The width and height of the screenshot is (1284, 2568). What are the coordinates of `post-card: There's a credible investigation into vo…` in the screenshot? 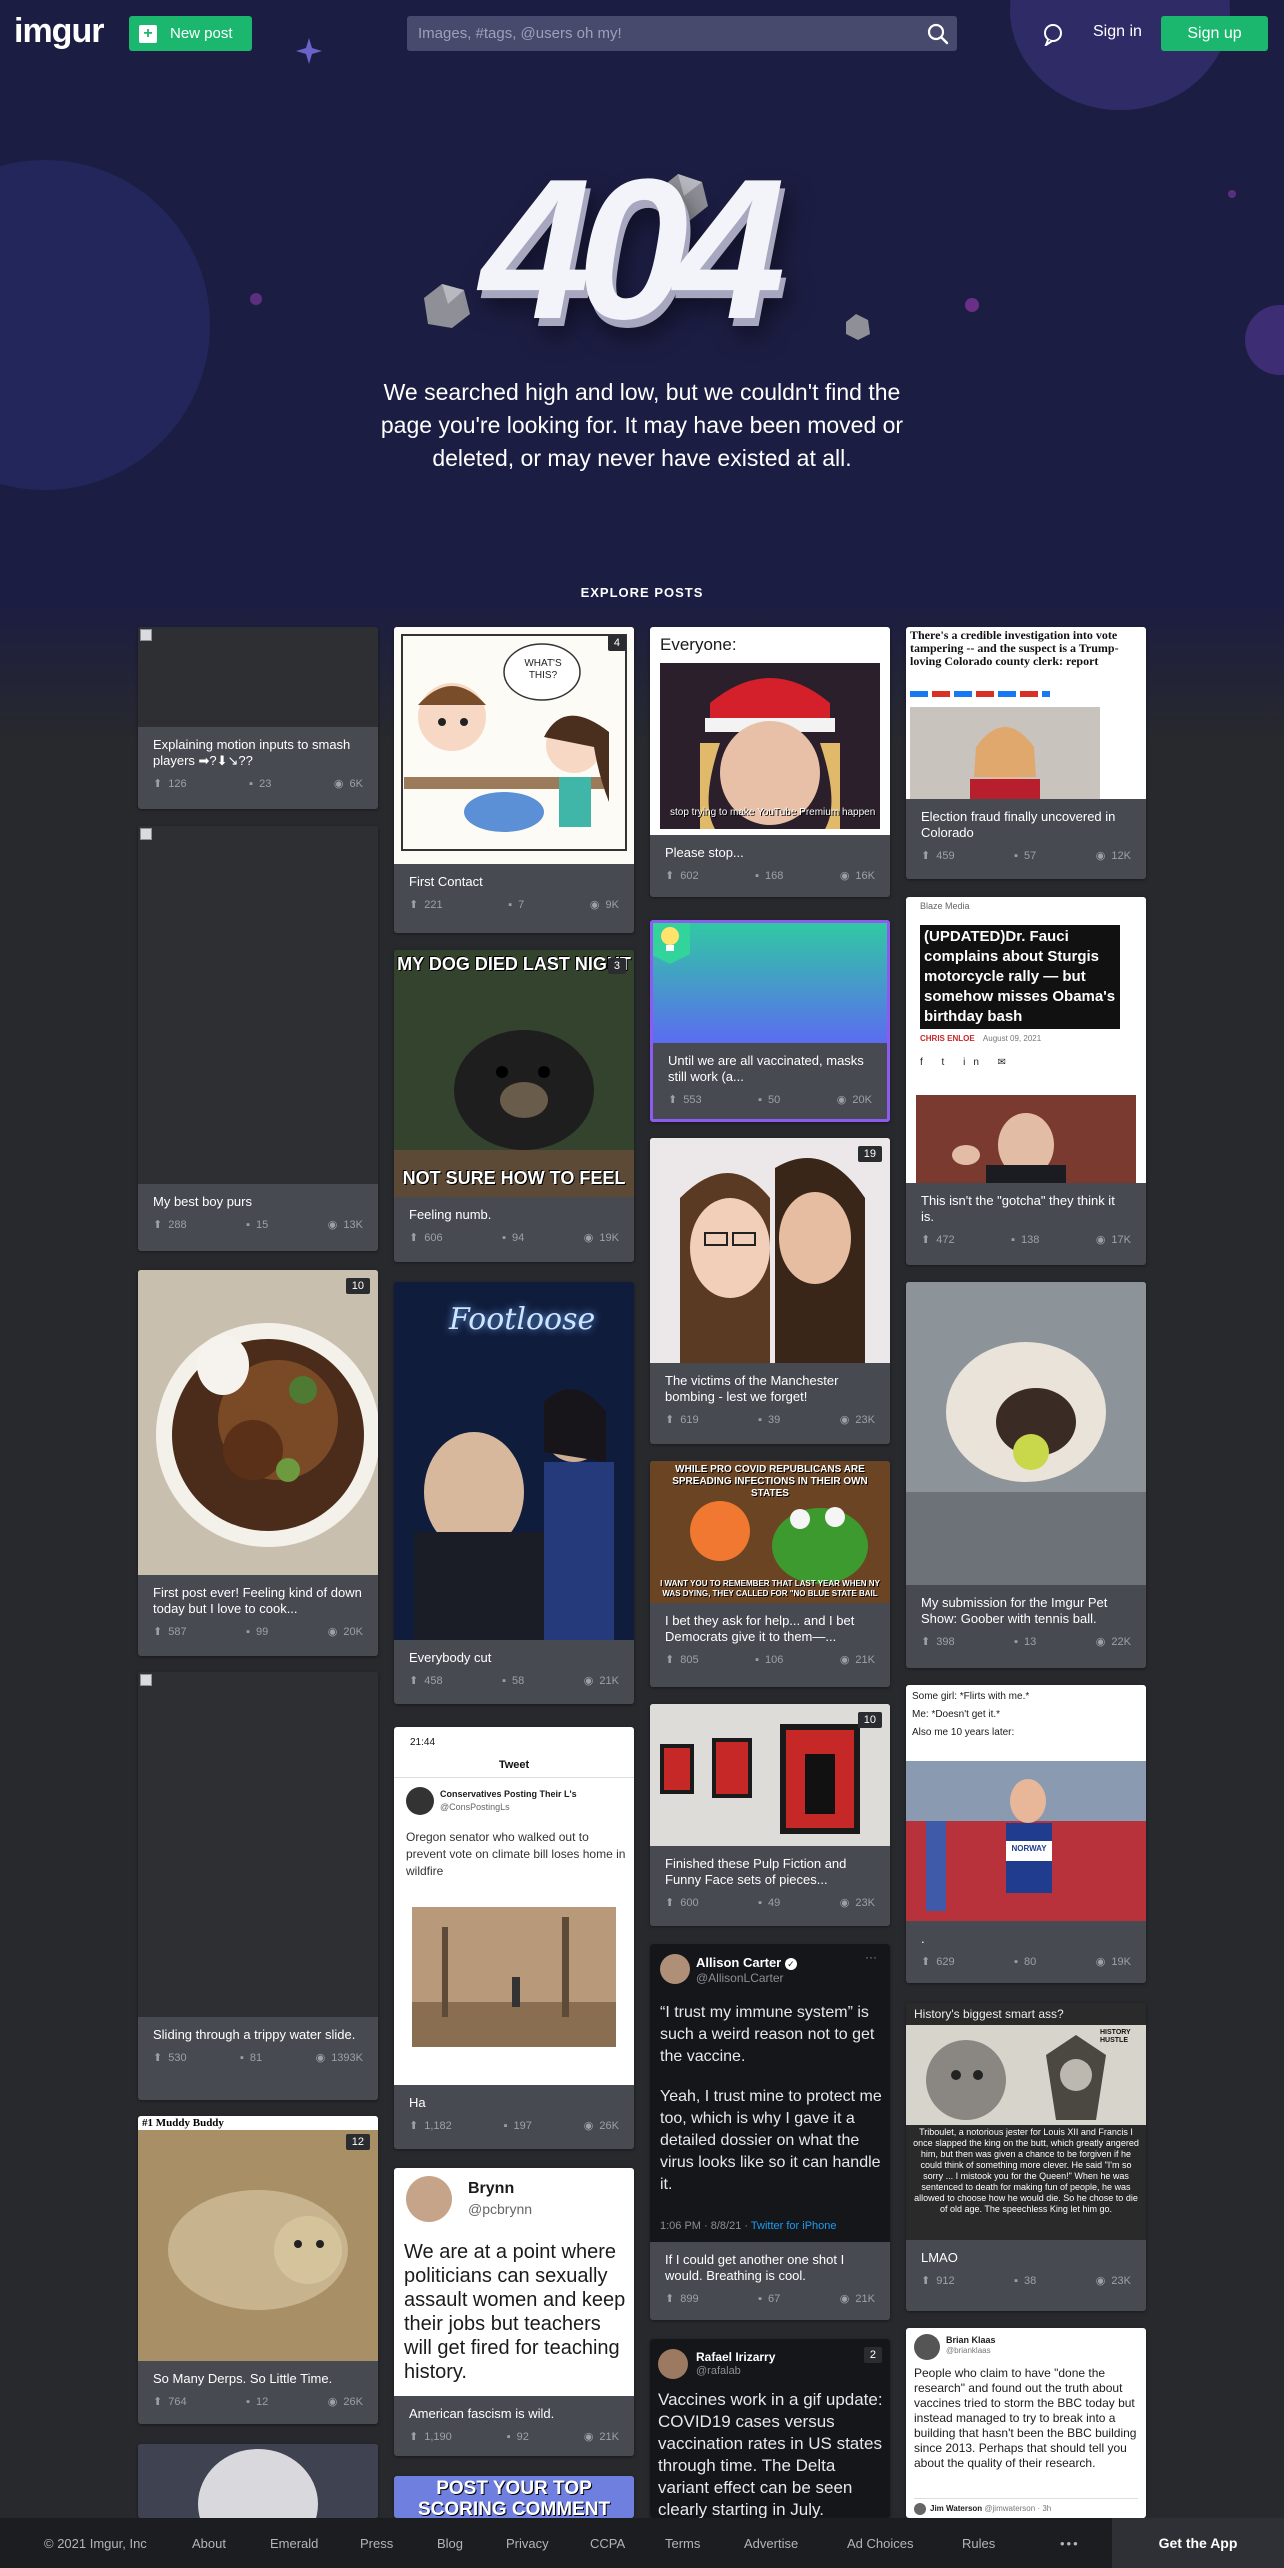 It's located at (1026, 753).